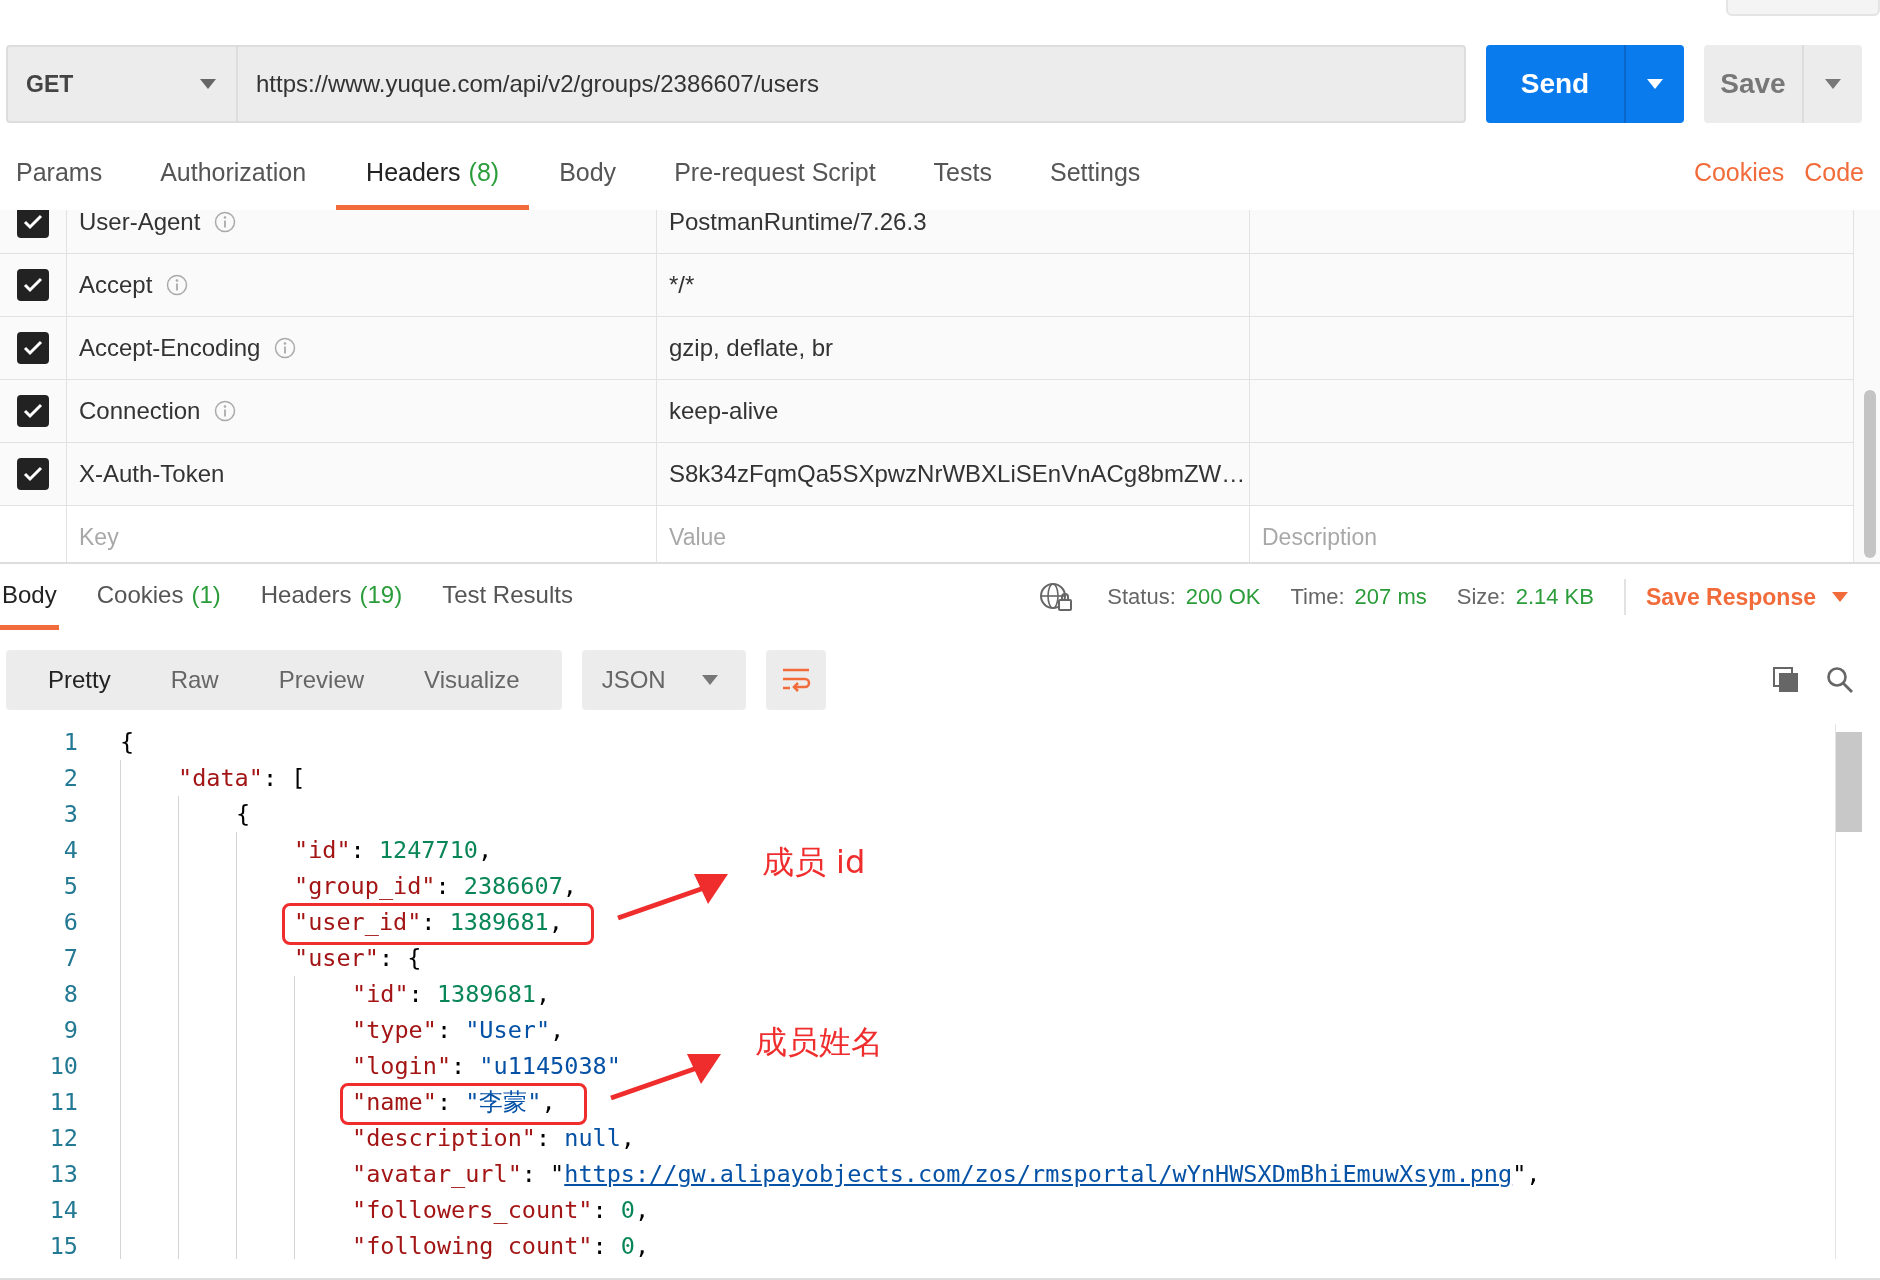 This screenshot has width=1880, height=1280. I want to click on line-number: 11, so click(63, 1102).